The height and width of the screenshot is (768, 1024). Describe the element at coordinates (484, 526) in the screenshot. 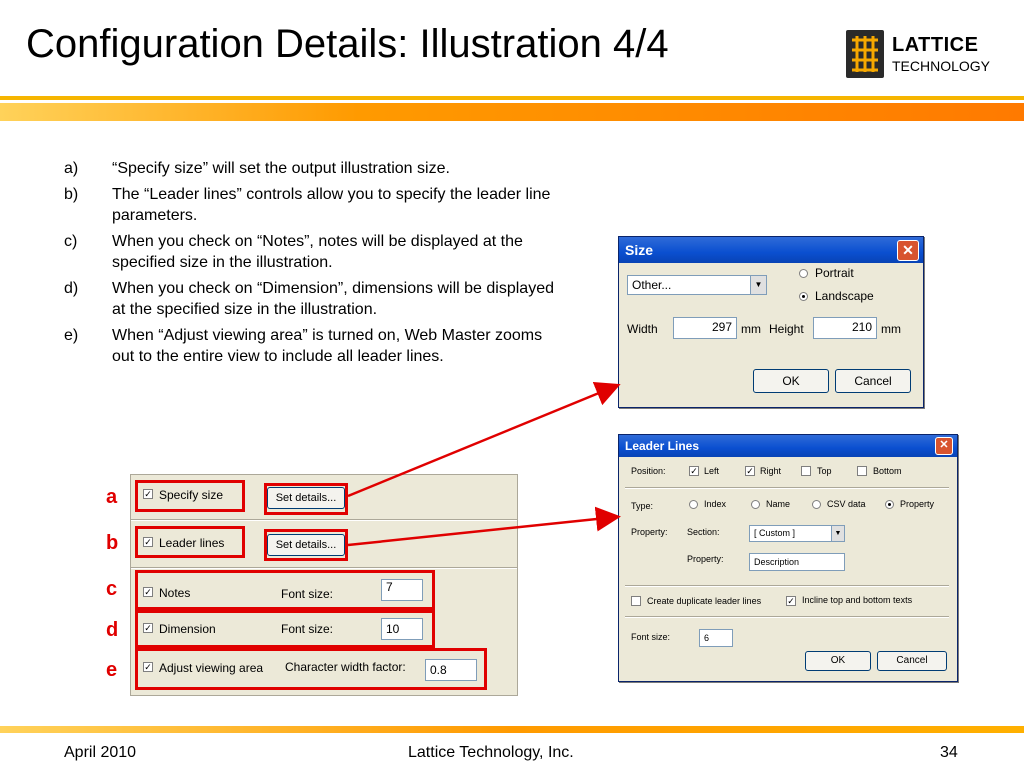

I see `arrow-to-leader-dialog` at that location.